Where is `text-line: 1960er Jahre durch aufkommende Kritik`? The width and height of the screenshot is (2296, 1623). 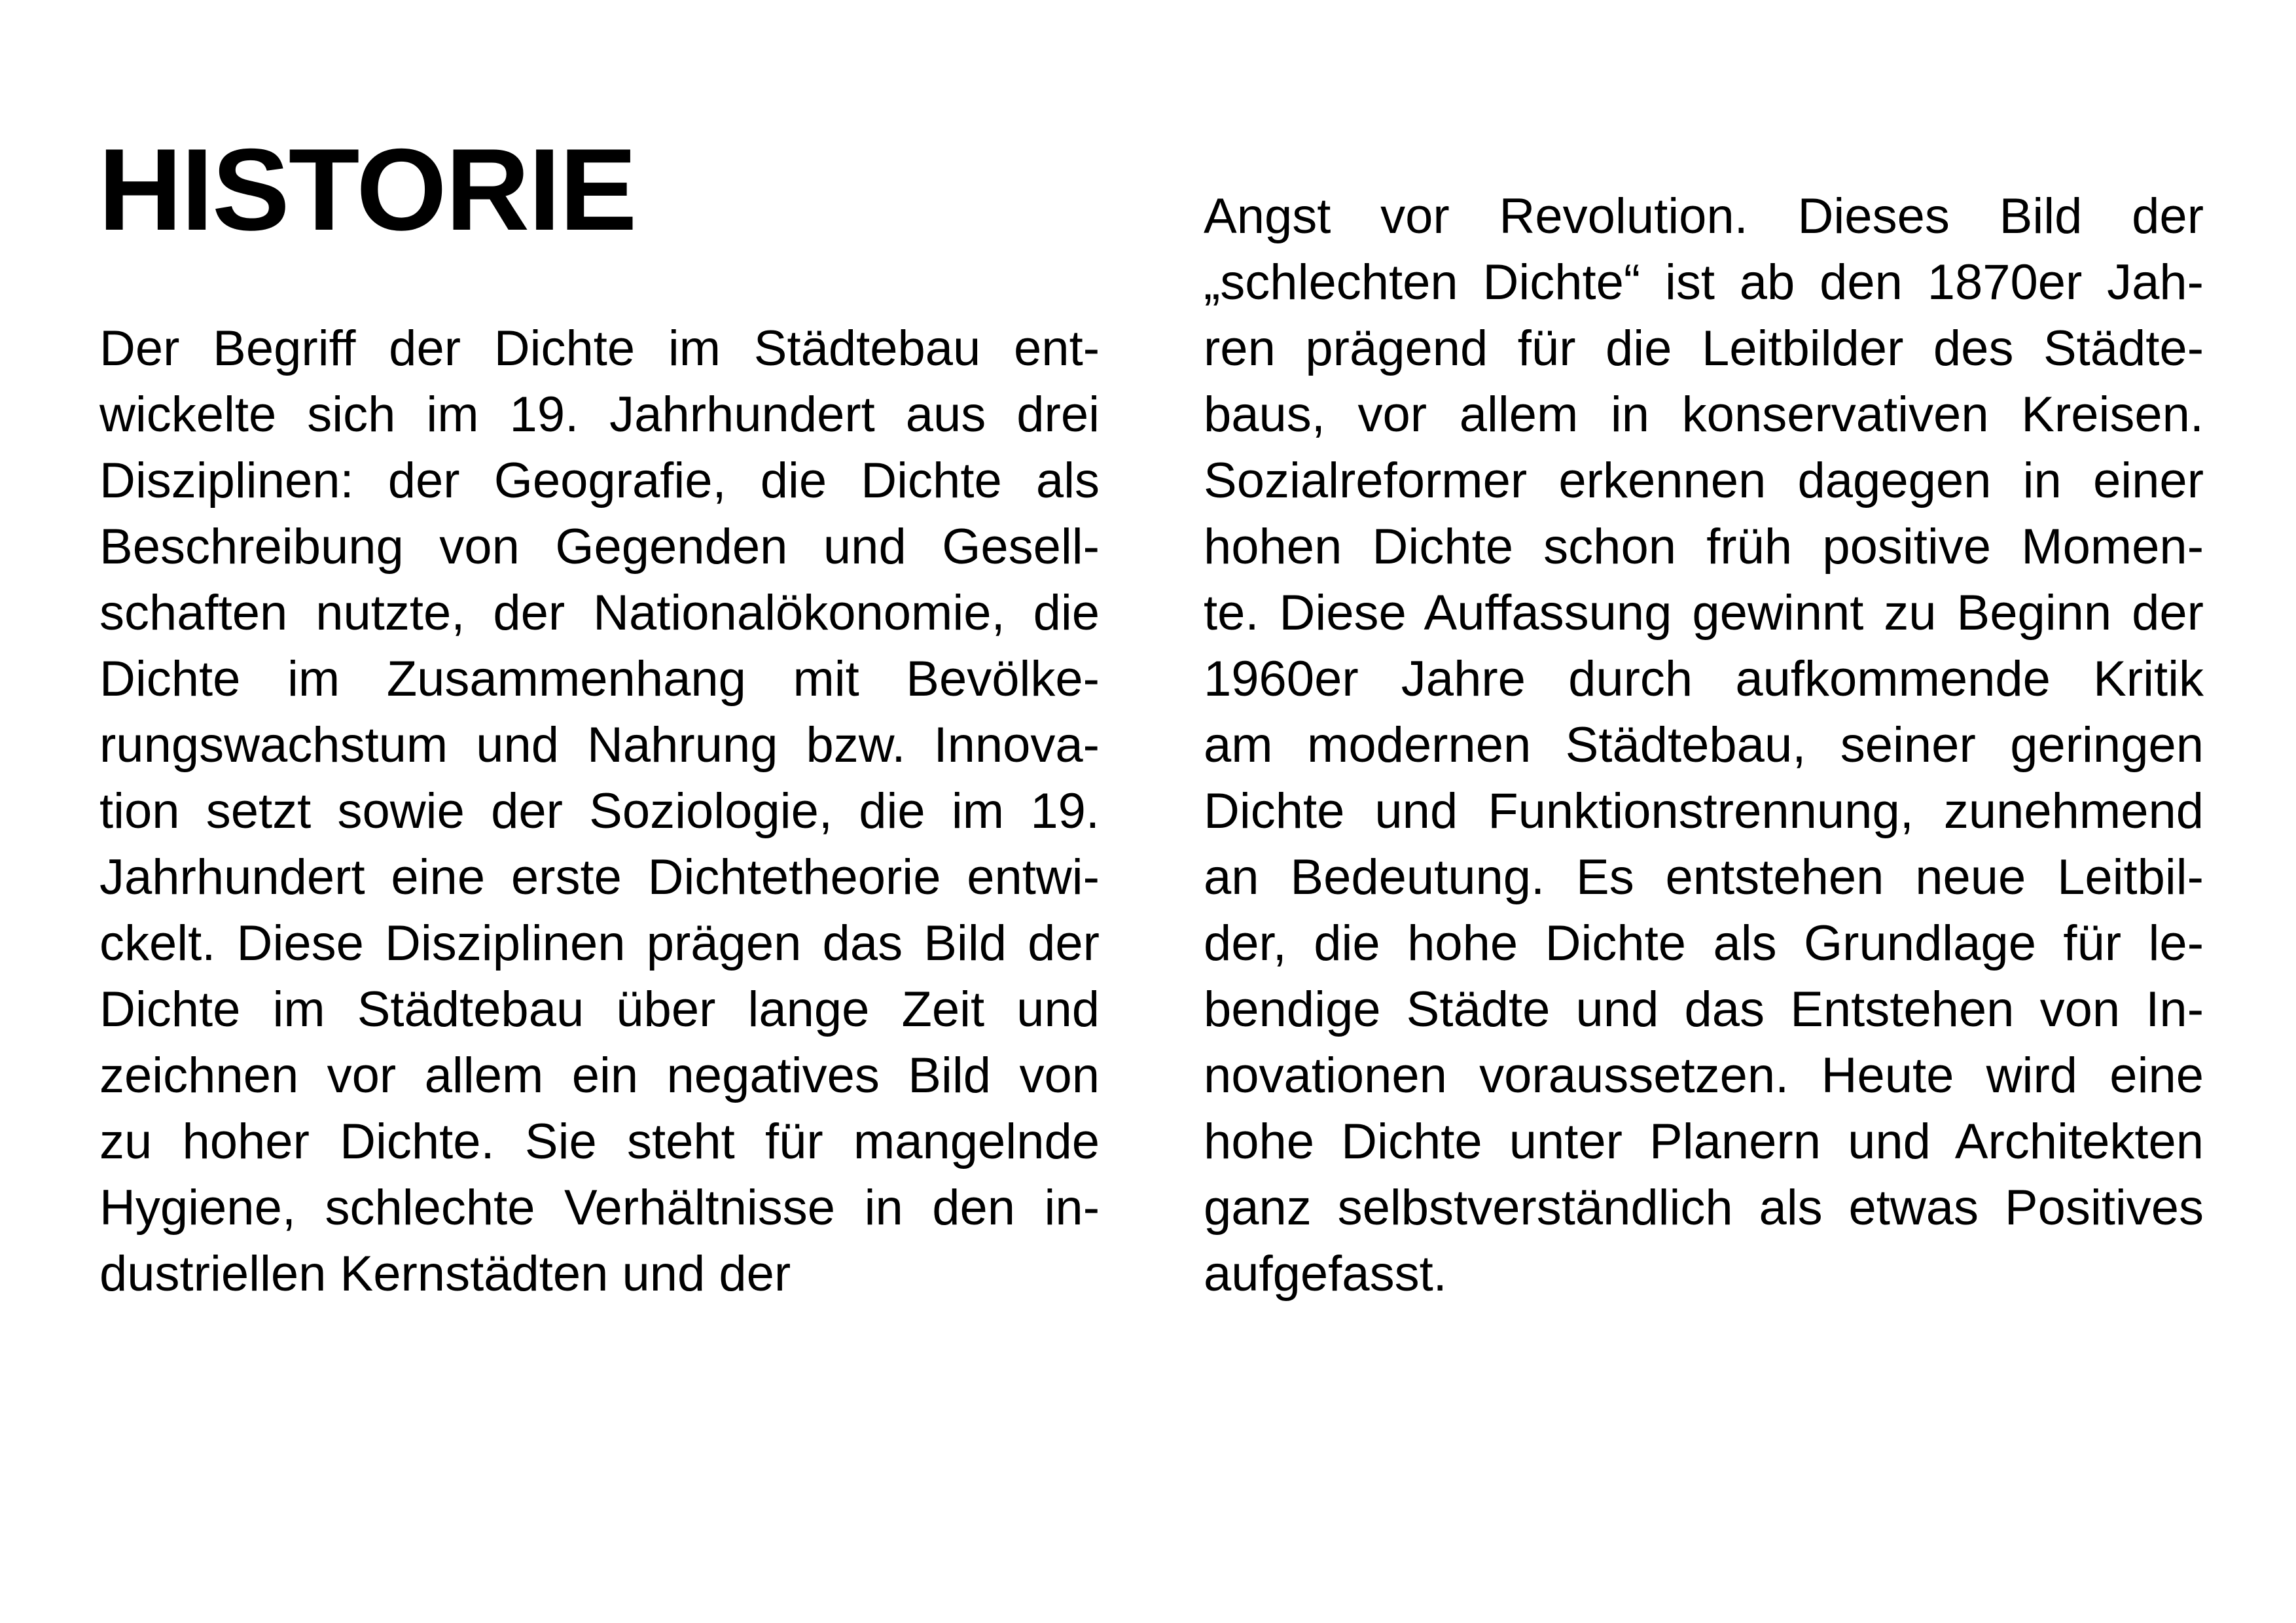
text-line: 1960er Jahre durch aufkommende Kritik is located at coordinates (1704, 679).